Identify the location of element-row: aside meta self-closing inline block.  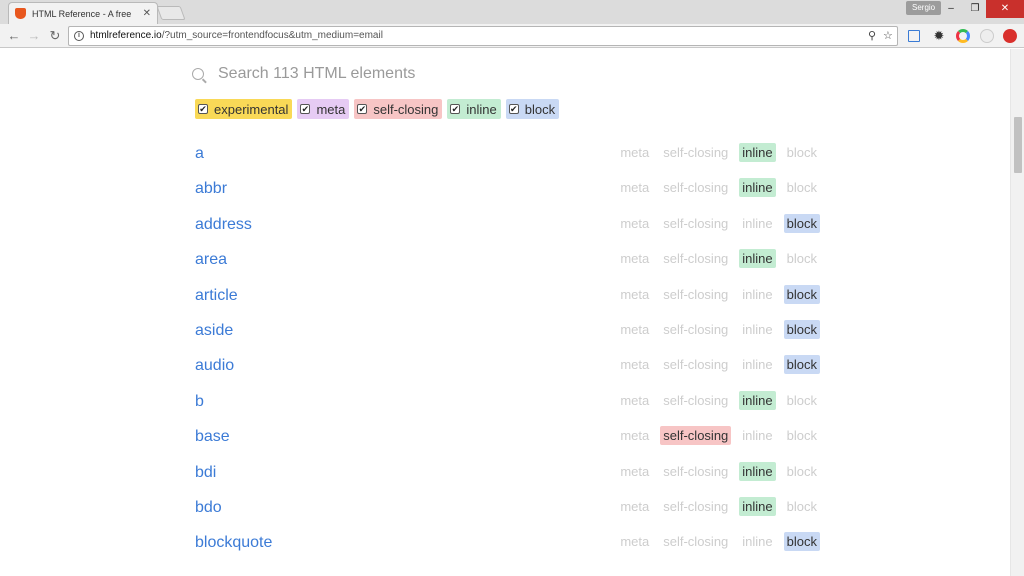
(507, 331).